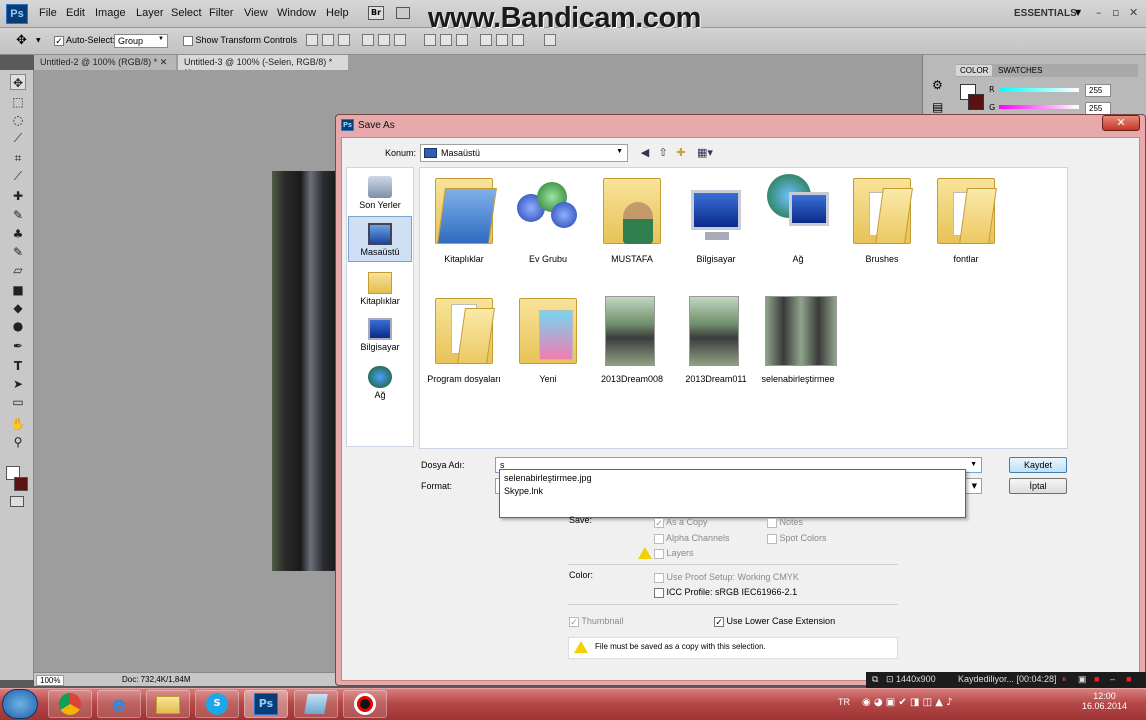 This screenshot has height=720, width=1146. I want to click on auto-align-icon, so click(550, 40).